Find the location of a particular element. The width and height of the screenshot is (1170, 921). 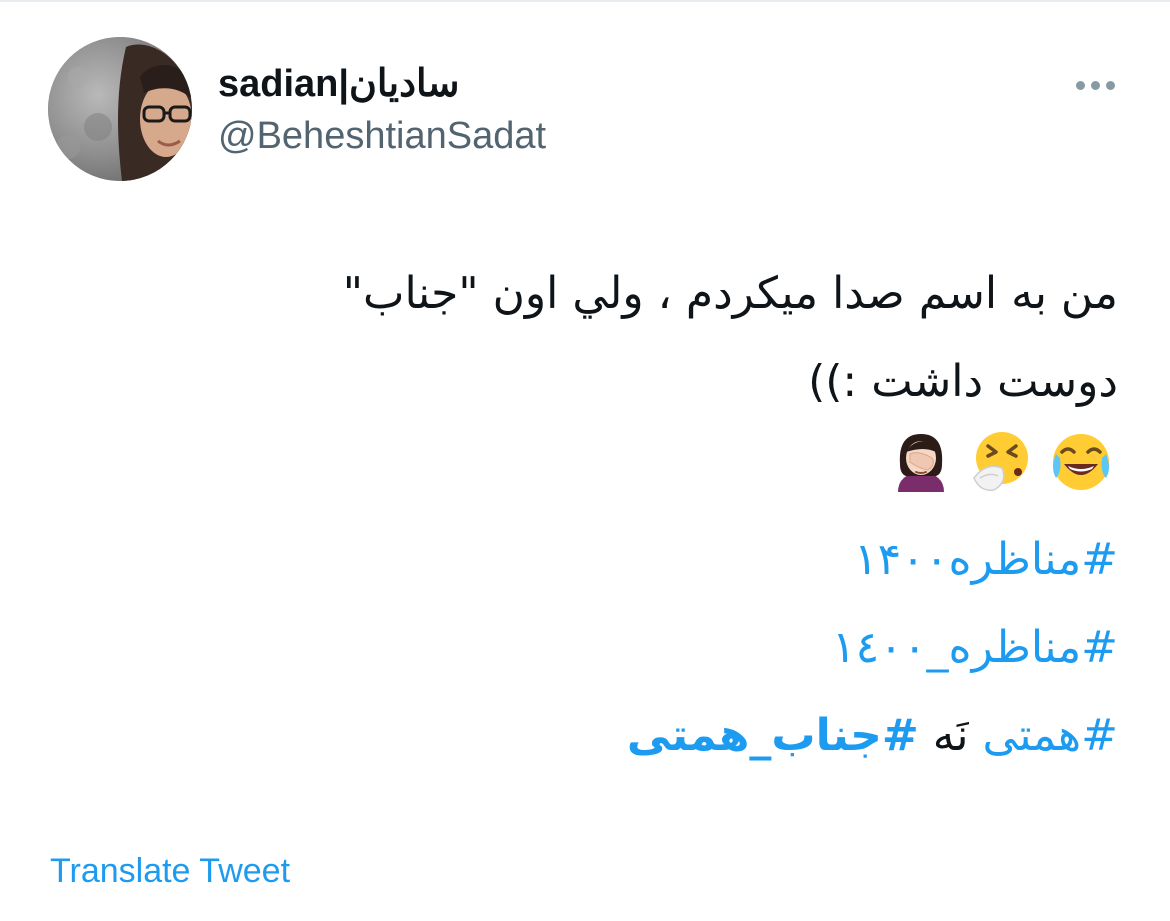

tweet-text-line: دوست داشت :)) is located at coordinates (963, 381).